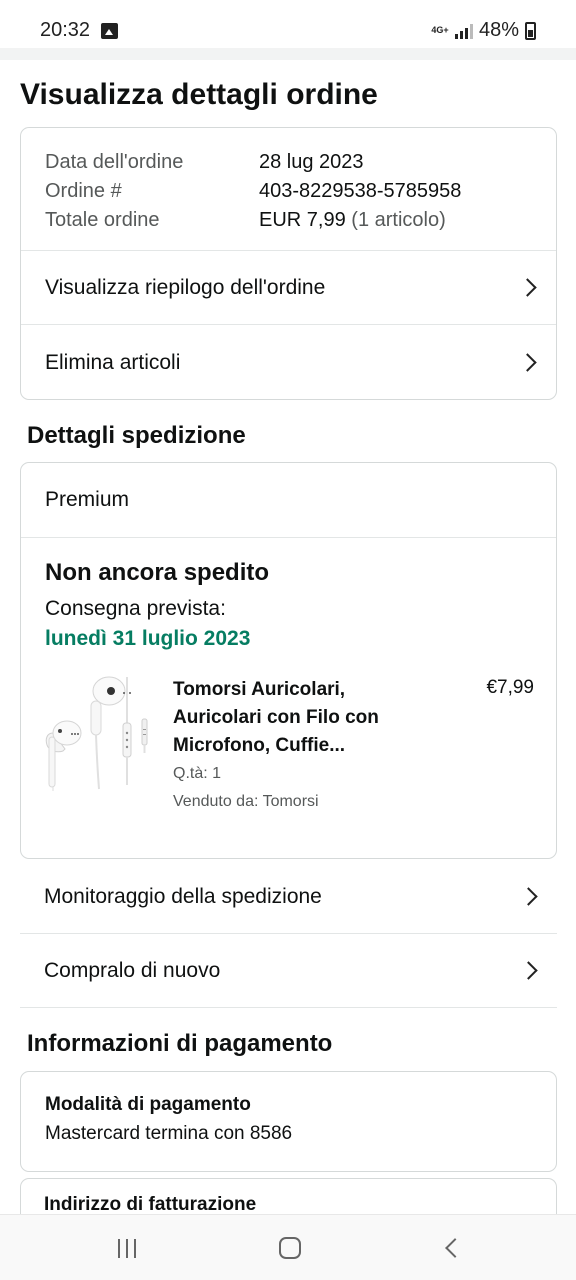 The width and height of the screenshot is (576, 1280). What do you see at coordinates (148, 1104) in the screenshot?
I see `payment-method-label: Modalità di pagamento` at bounding box center [148, 1104].